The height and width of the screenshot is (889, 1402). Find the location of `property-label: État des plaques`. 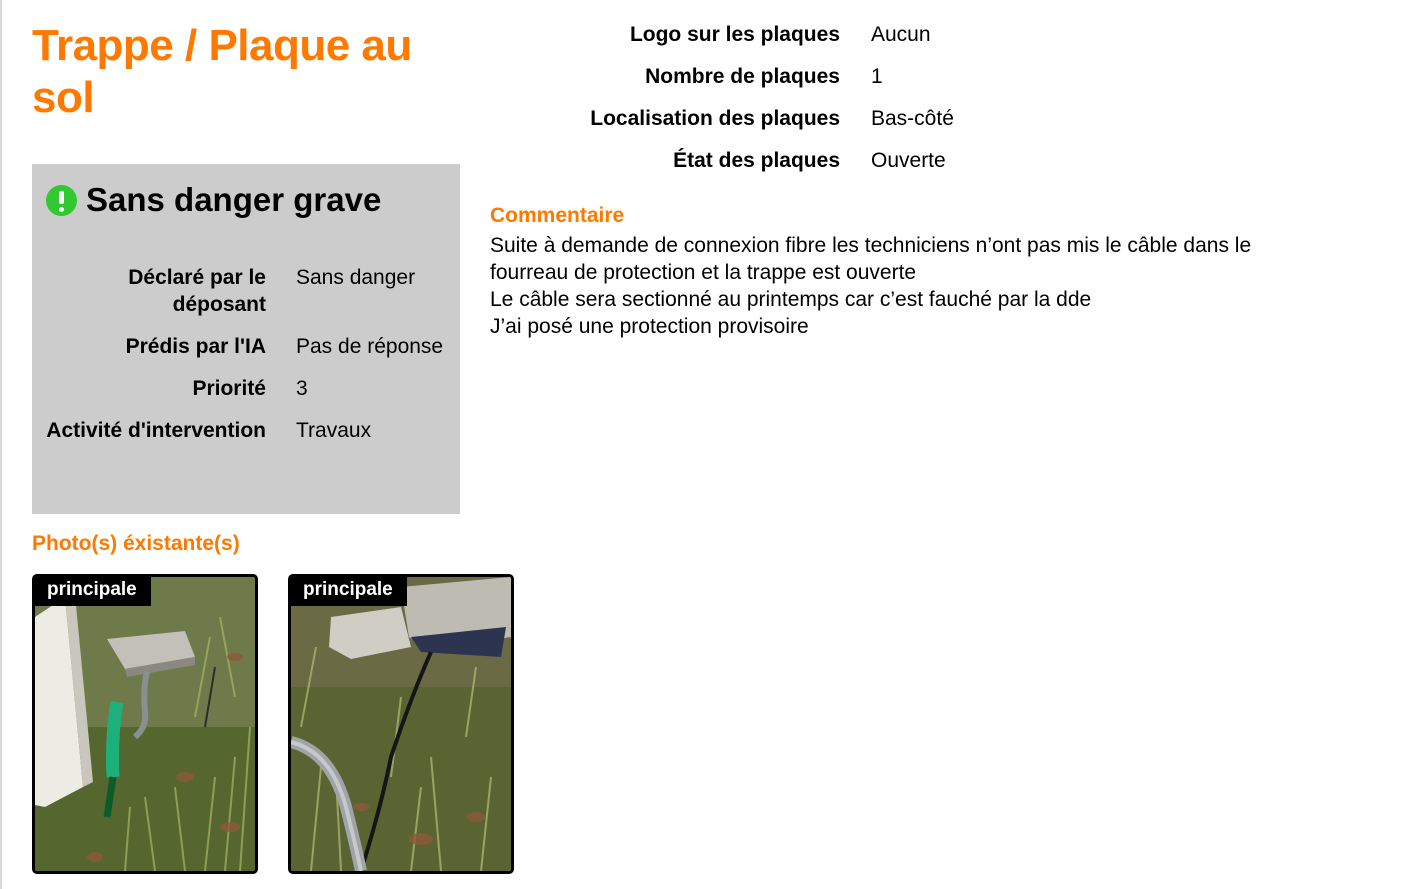

property-label: État des plaques is located at coordinates (756, 160).